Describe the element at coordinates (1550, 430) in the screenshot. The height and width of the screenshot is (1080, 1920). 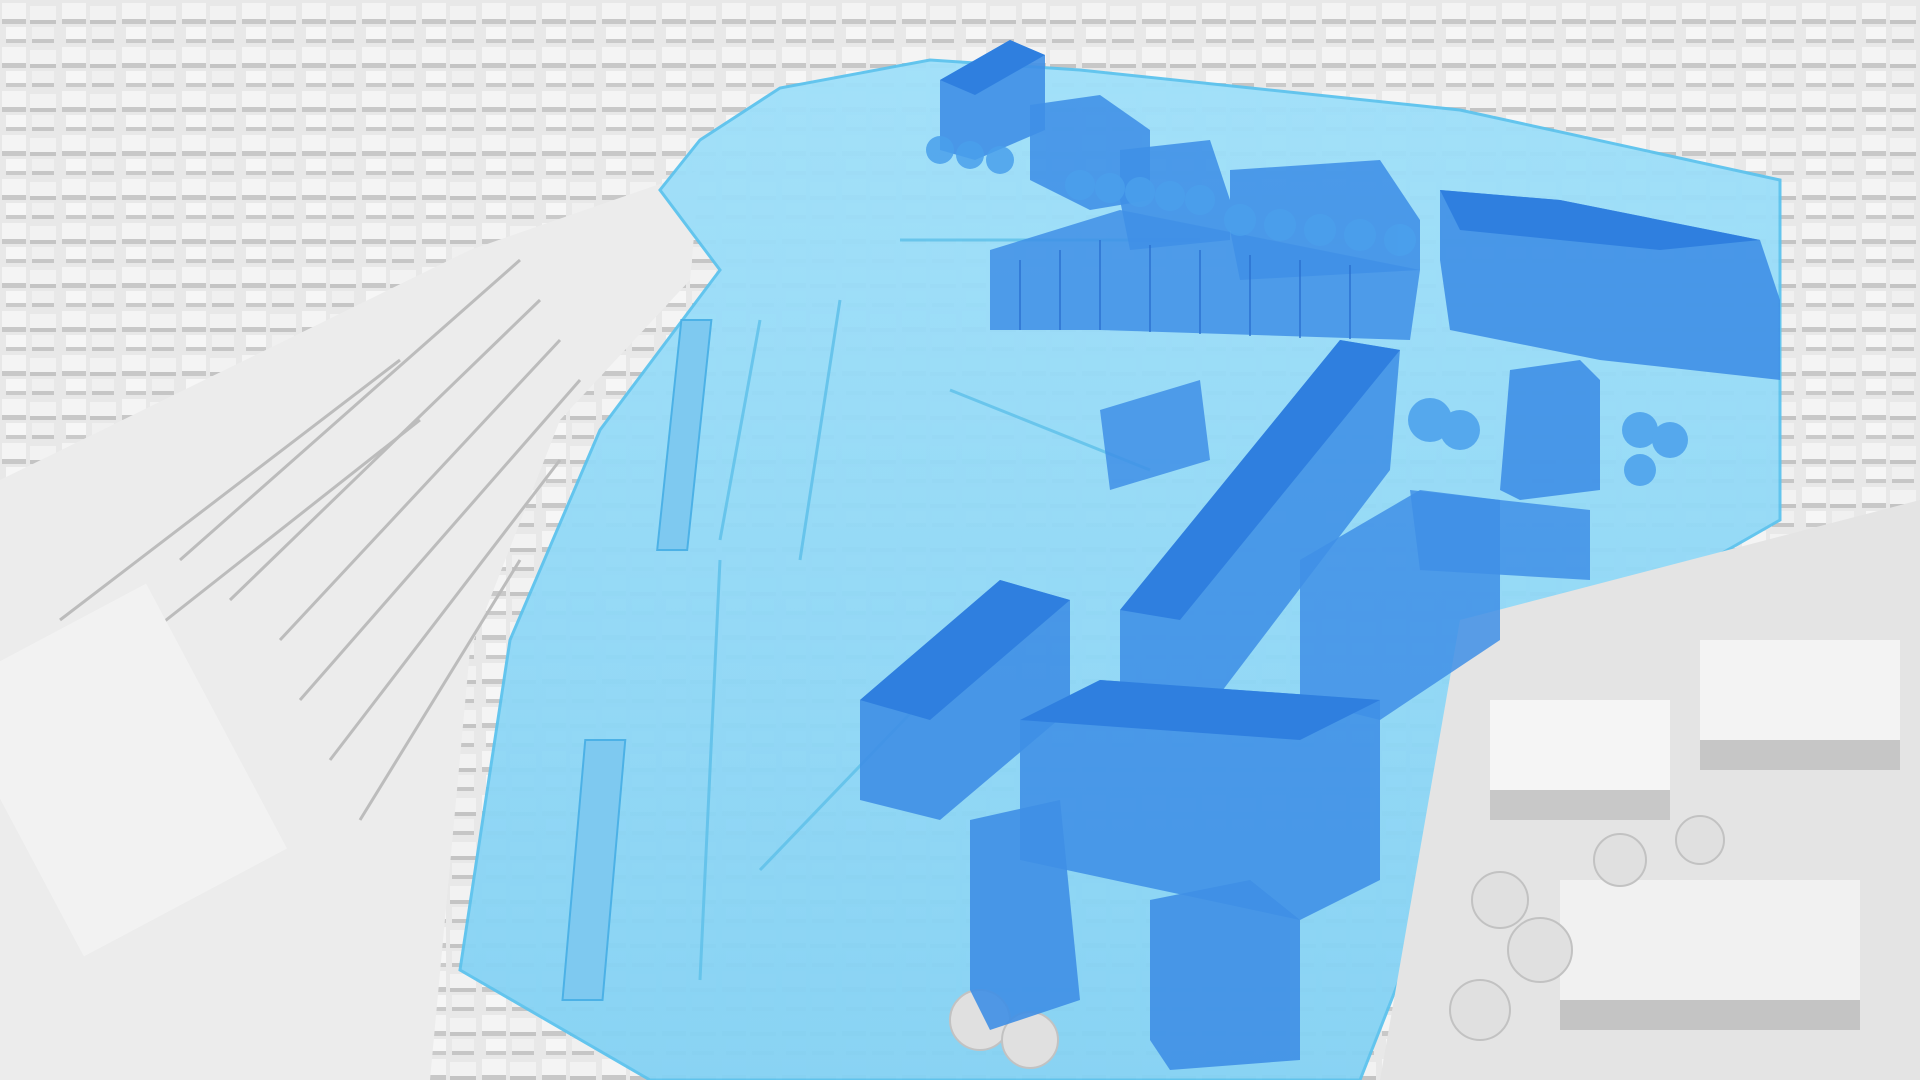
I see `building-east-tower` at that location.